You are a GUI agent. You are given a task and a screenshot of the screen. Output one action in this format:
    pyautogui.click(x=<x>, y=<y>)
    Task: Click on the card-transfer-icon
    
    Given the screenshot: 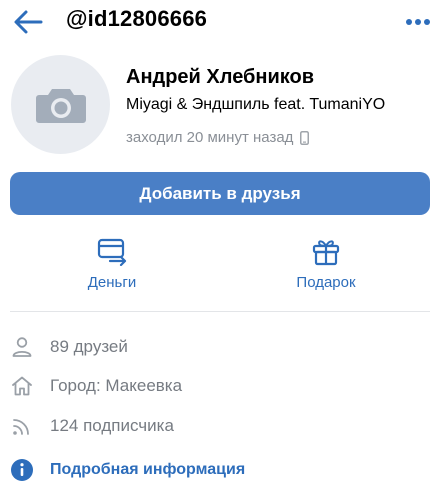 What is the action you would take?
    pyautogui.click(x=112, y=252)
    